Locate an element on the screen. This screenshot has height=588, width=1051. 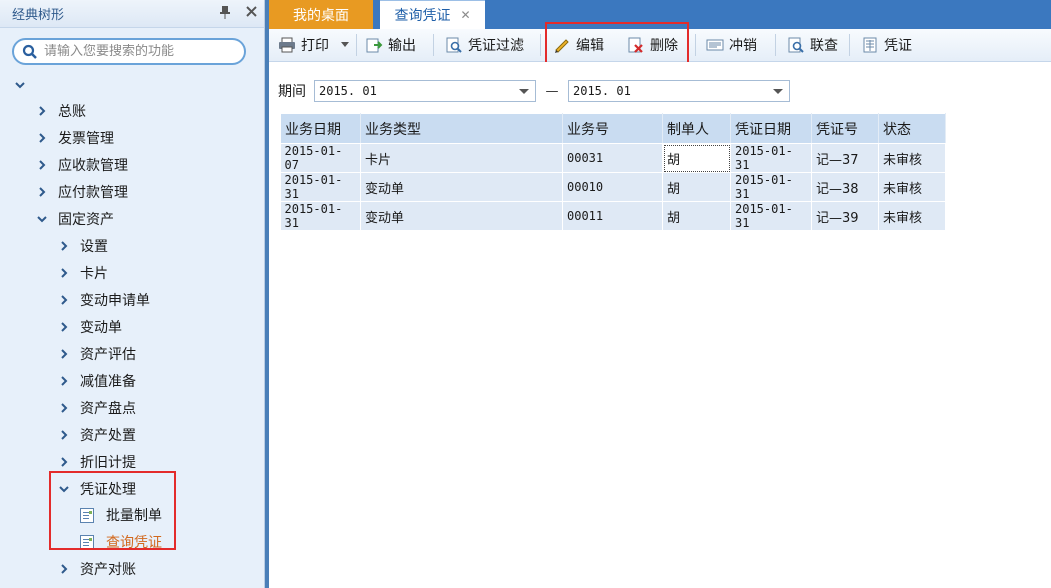
pin-icon is located at coordinates (225, 14).